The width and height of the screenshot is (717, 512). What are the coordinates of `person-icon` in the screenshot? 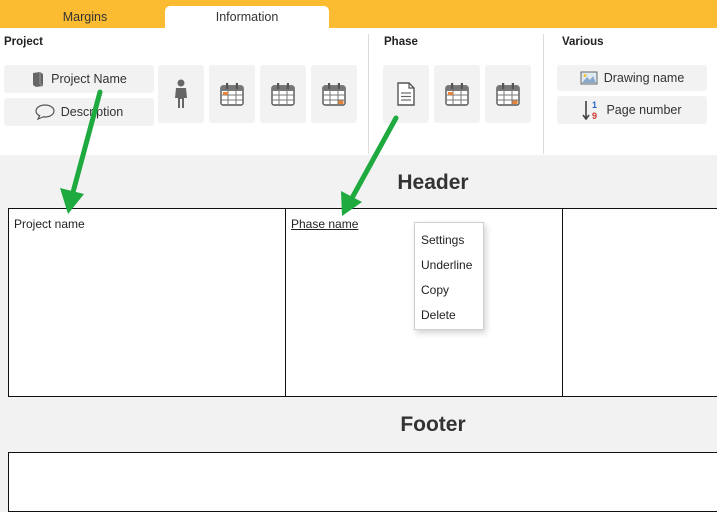 It's located at (181, 94).